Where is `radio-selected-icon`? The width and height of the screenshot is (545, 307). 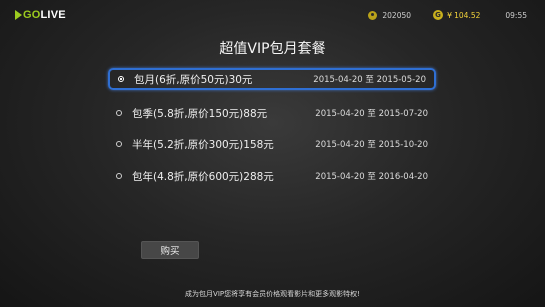 radio-selected-icon is located at coordinates (121, 79).